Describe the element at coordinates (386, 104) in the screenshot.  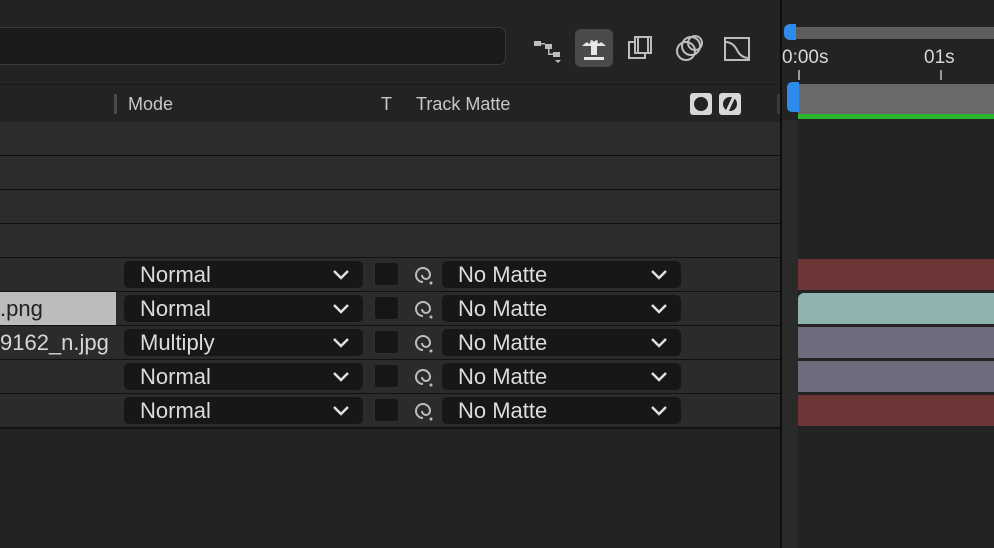
I see `t-column-header: T` at that location.